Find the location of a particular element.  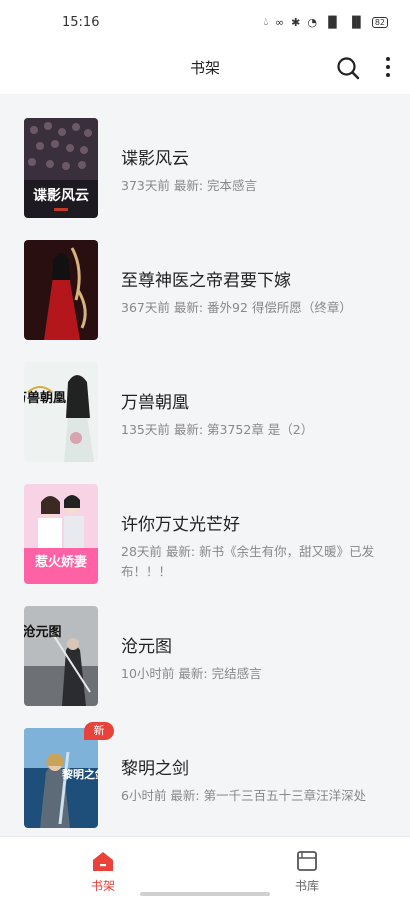

library-icon is located at coordinates (307, 861).